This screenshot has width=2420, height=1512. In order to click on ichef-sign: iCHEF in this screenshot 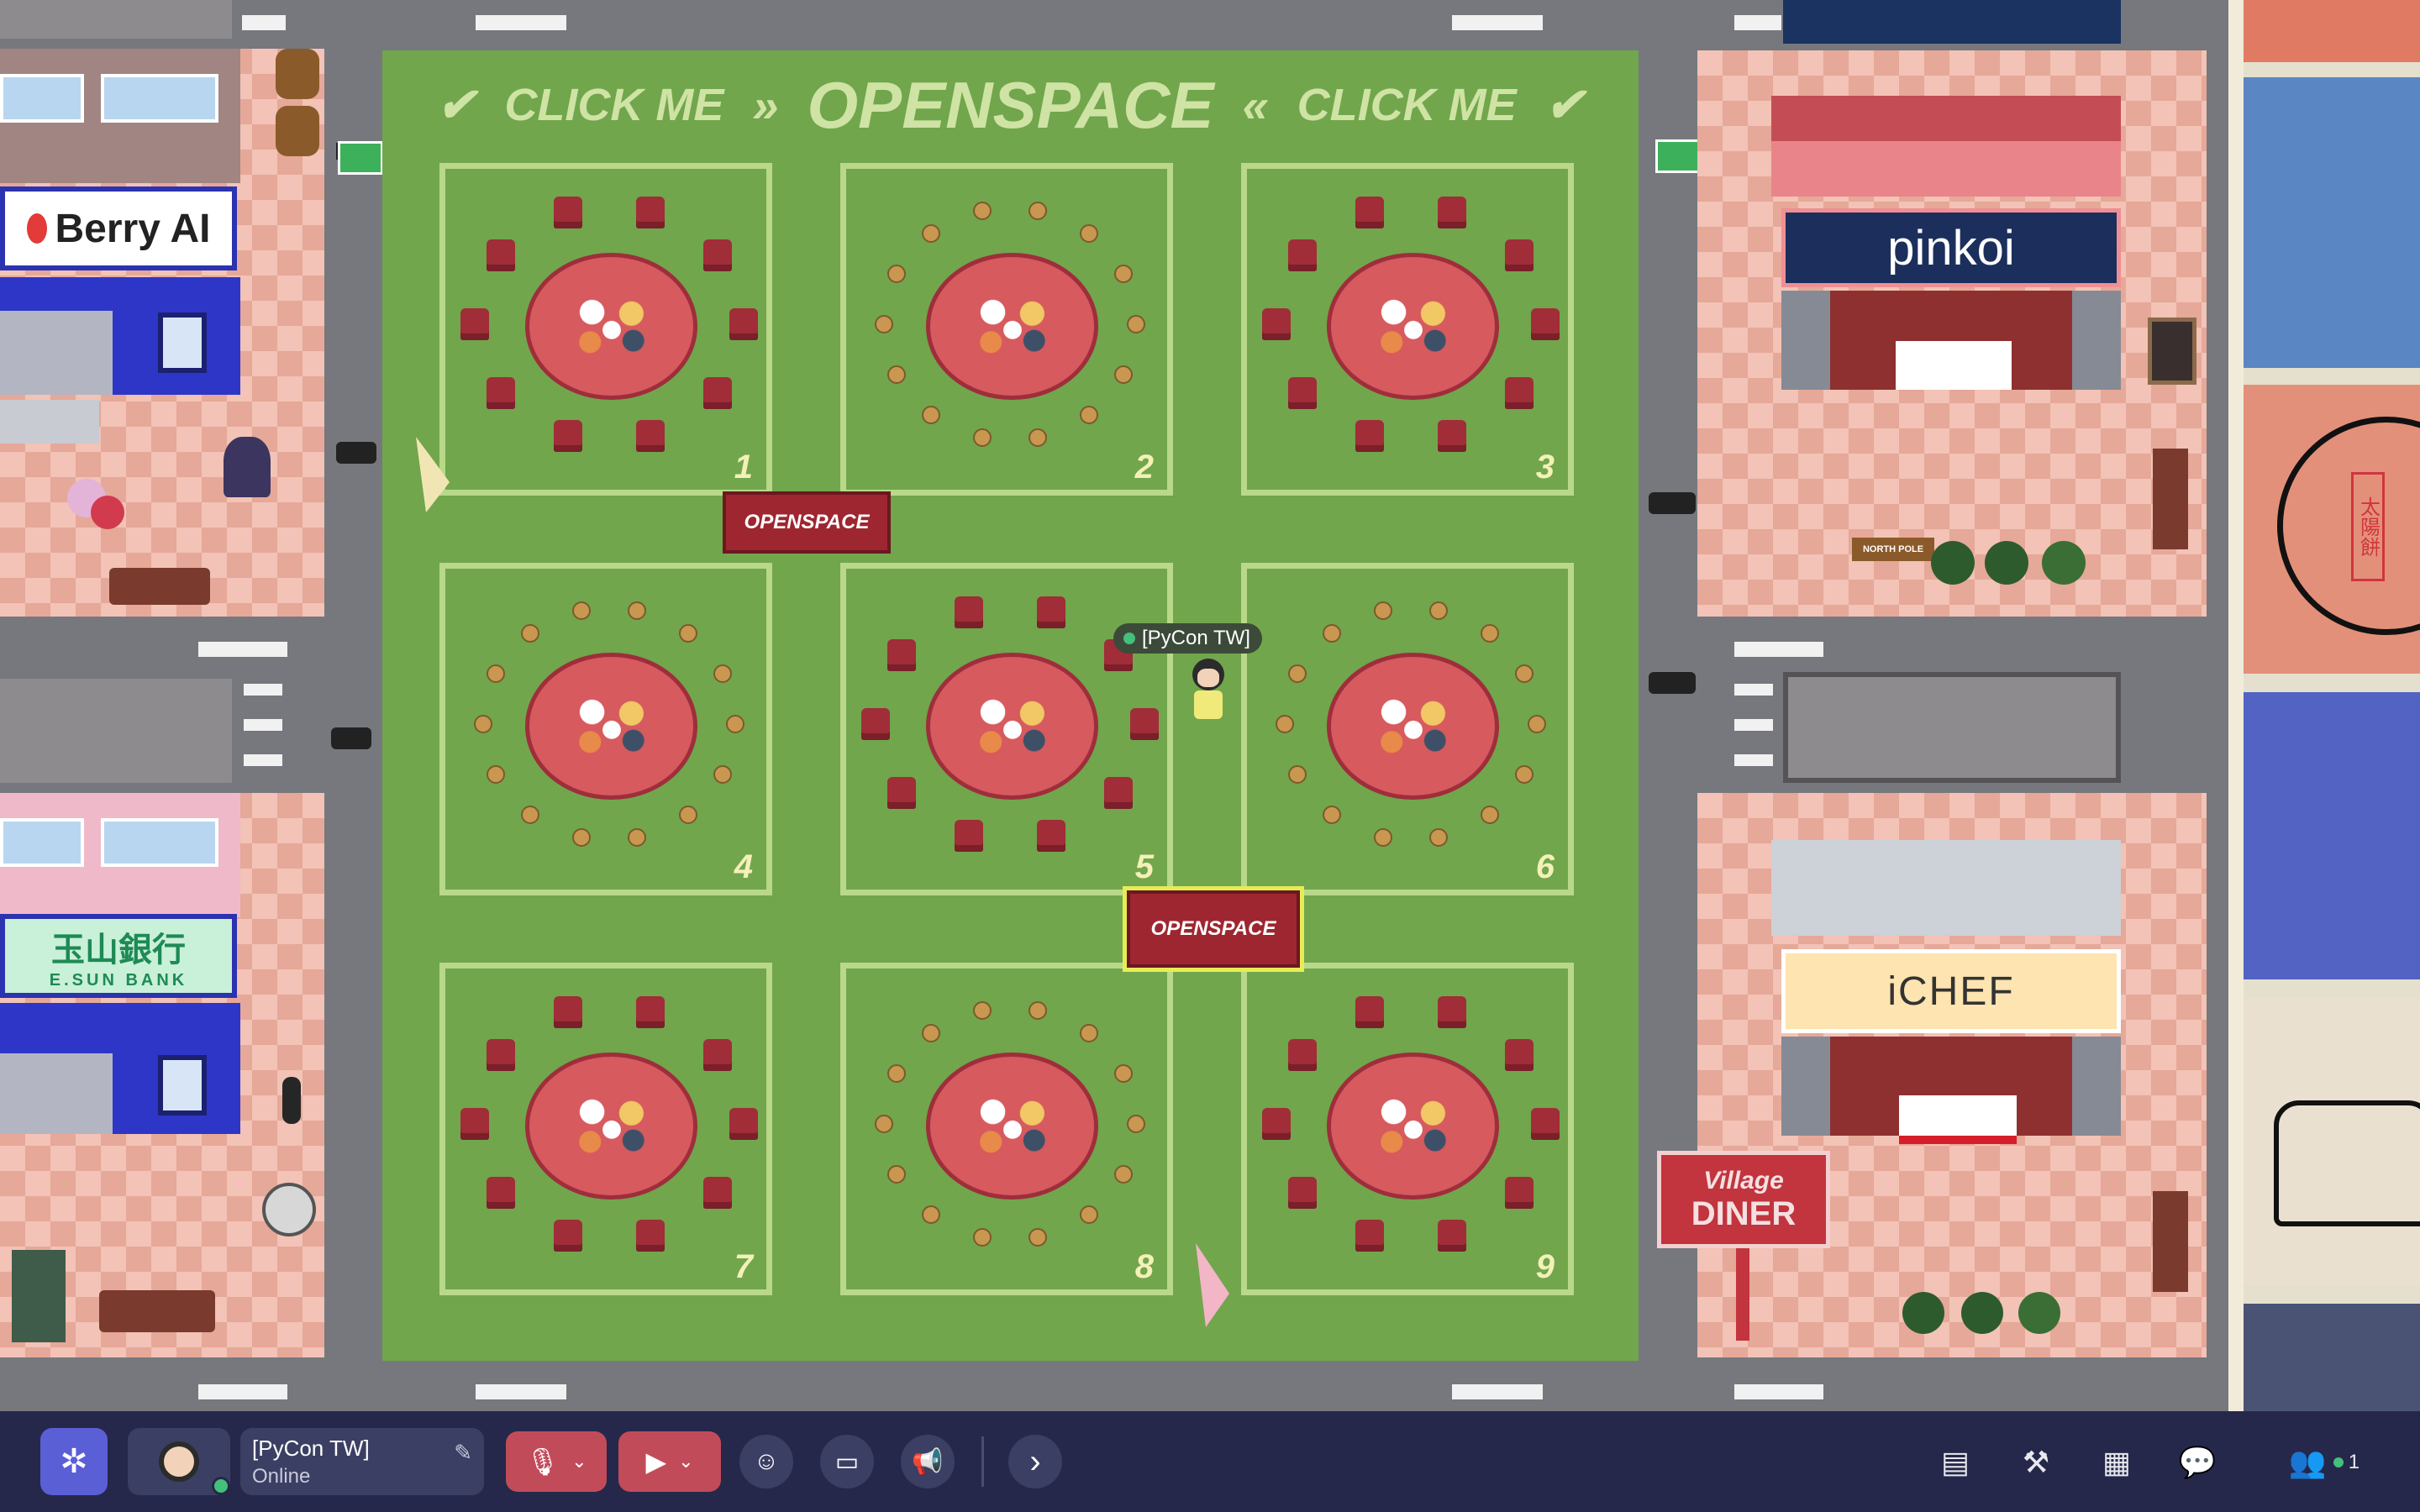, I will do `click(1951, 991)`.